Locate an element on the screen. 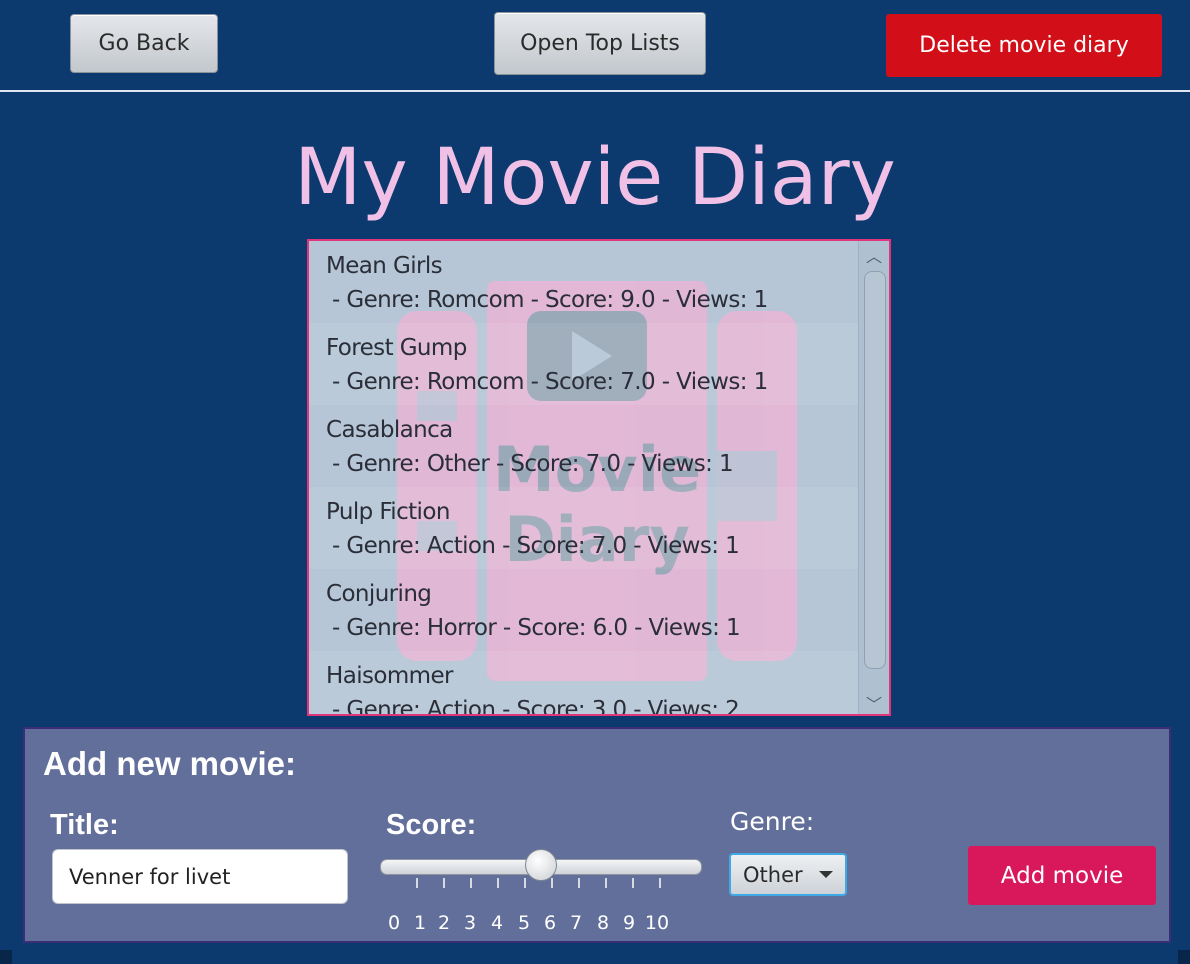 The image size is (1190, 964). score-slider-thumb is located at coordinates (541, 865).